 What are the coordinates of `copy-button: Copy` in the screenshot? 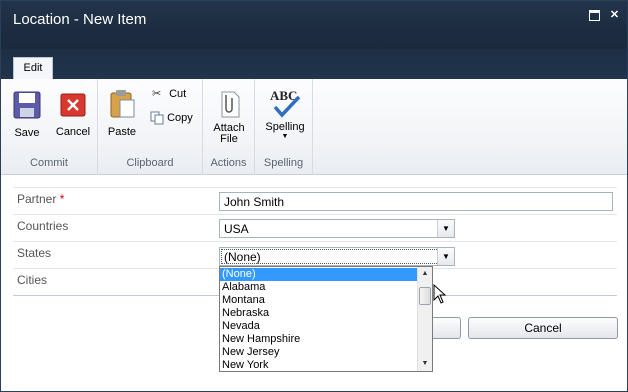 It's located at (171, 118).